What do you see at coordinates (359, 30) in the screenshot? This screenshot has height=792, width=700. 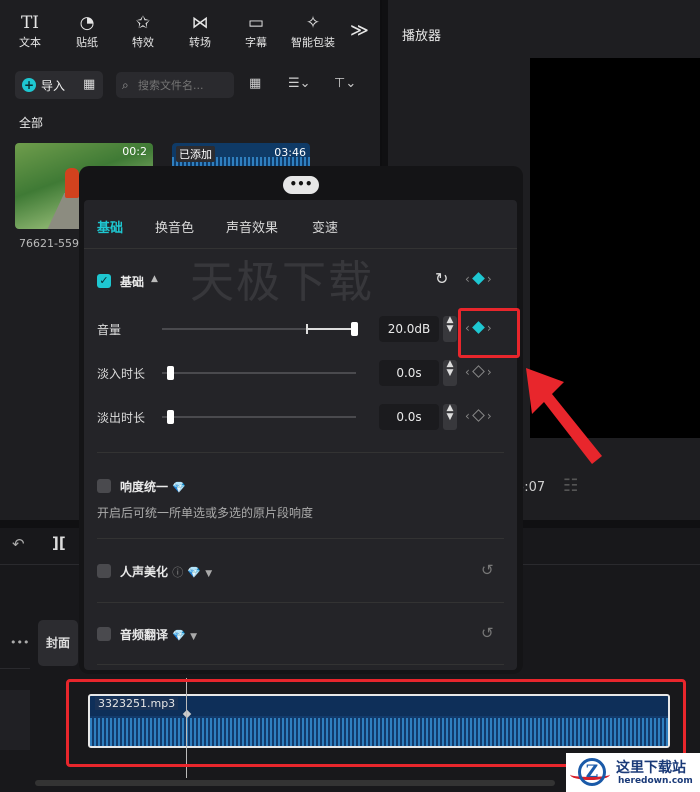 I see `toolbar-more-icon: ≫` at bounding box center [359, 30].